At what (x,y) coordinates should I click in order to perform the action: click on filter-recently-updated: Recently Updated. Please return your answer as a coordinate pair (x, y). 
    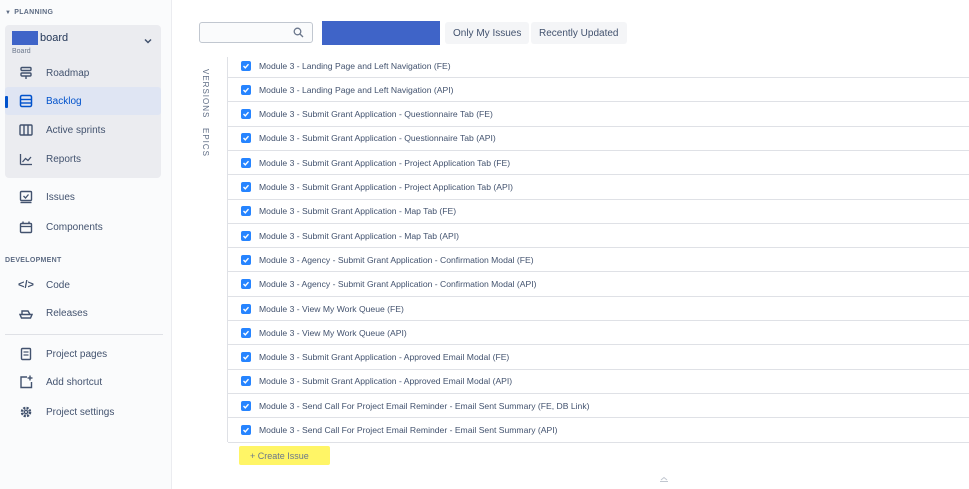
    Looking at the image, I should click on (579, 33).